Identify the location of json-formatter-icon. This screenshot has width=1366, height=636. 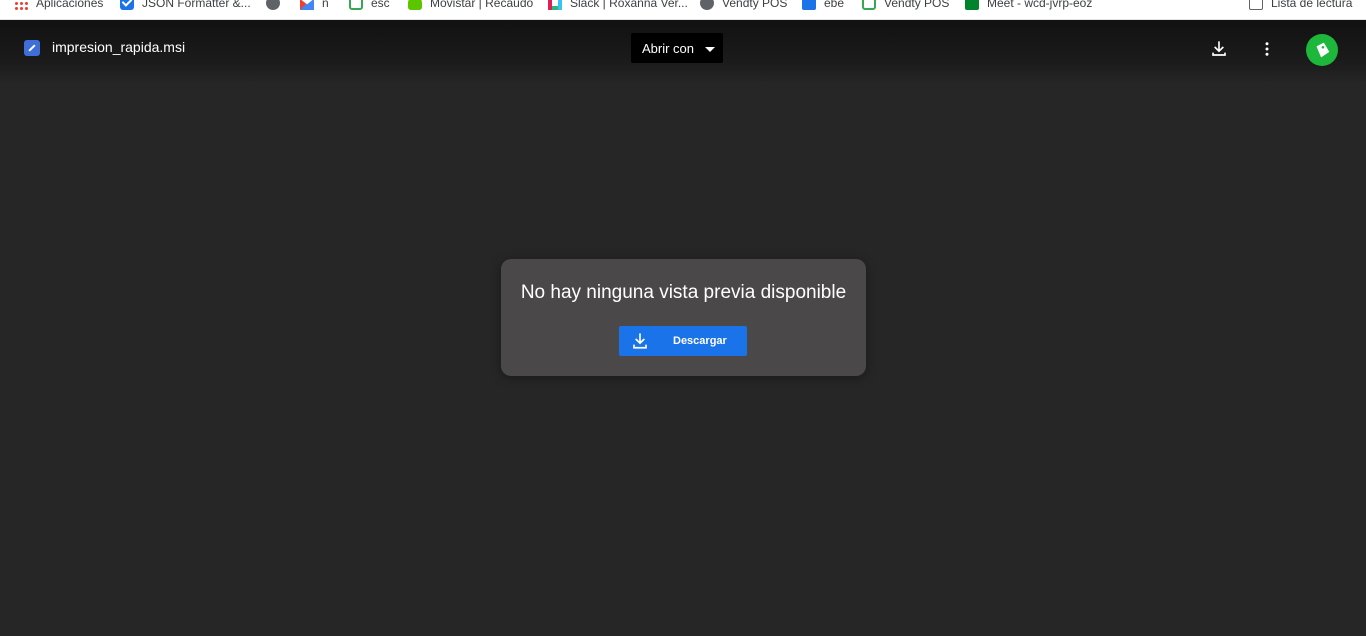
(127, 5).